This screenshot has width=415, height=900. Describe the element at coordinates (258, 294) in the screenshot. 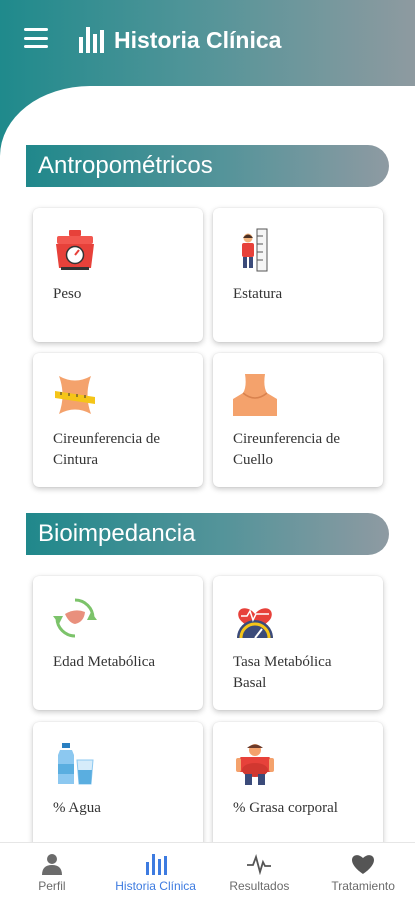

I see `card-label: Estatura` at that location.